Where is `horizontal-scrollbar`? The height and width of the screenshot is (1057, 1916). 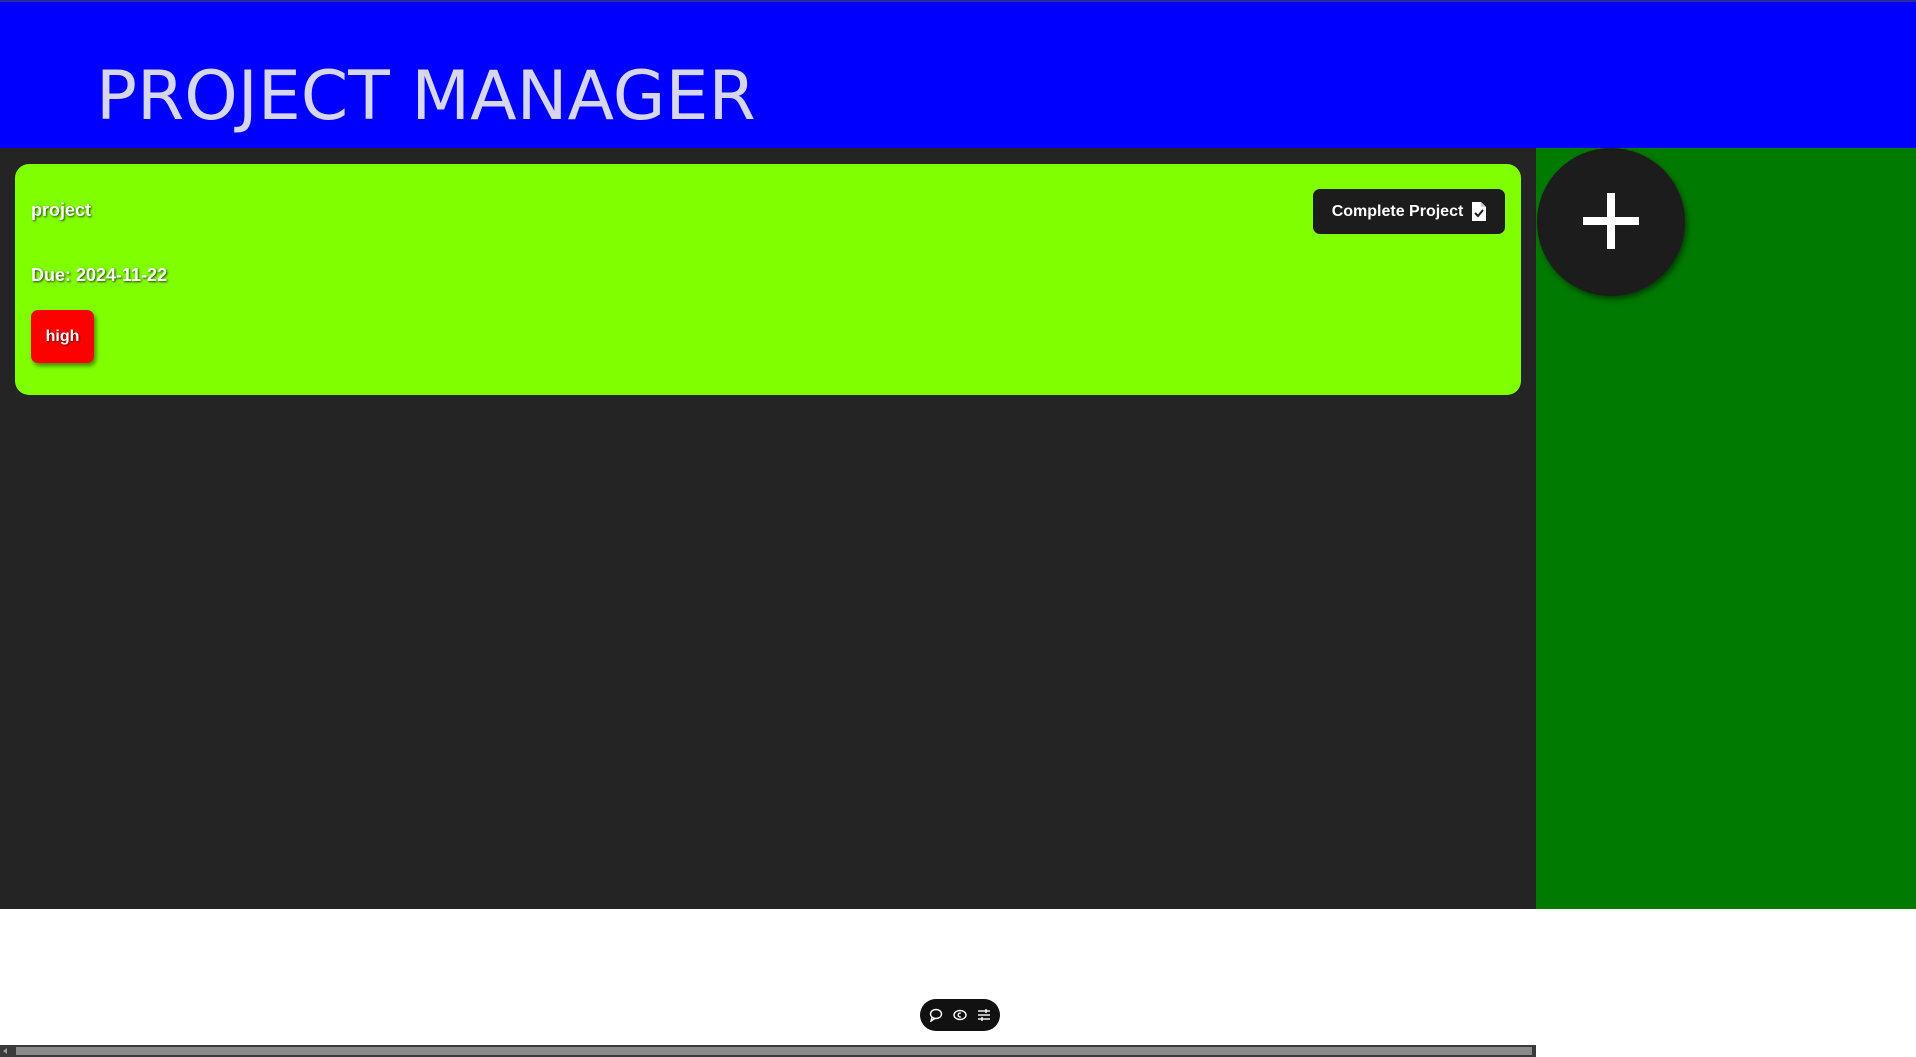
horizontal-scrollbar is located at coordinates (768, 1051).